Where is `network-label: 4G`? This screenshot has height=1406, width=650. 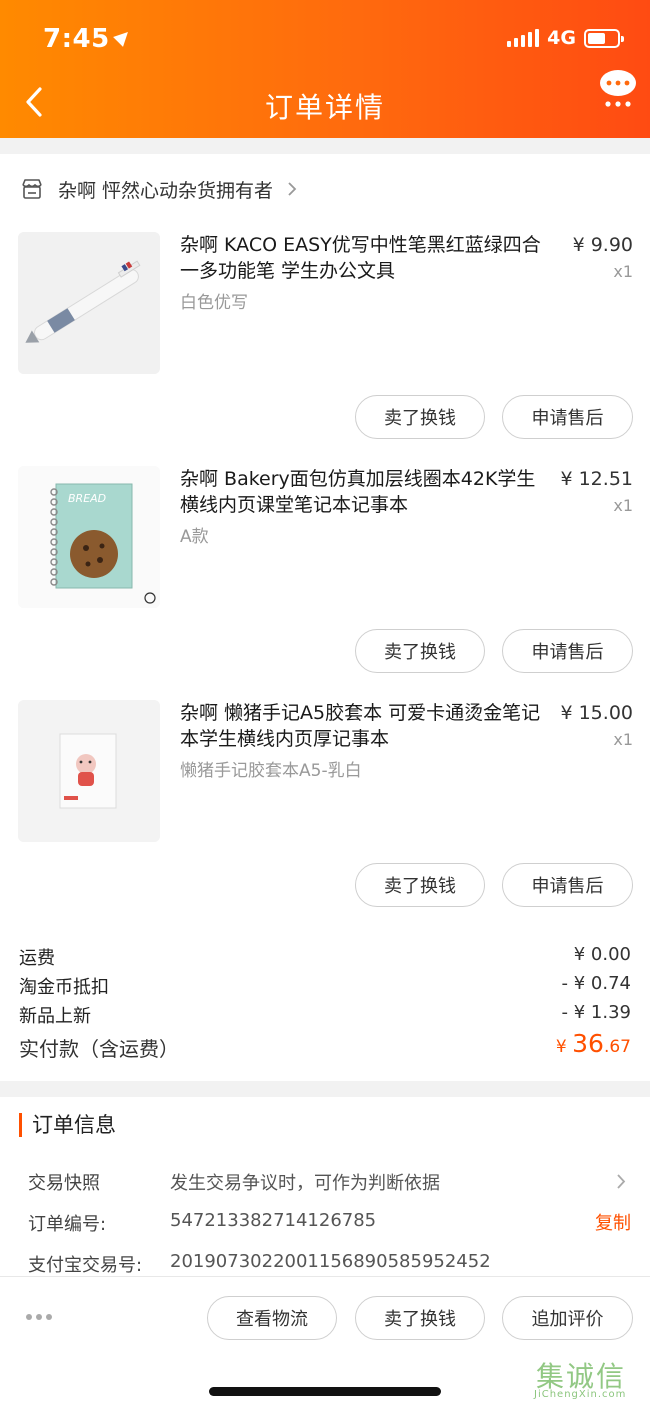
network-label: 4G is located at coordinates (561, 38).